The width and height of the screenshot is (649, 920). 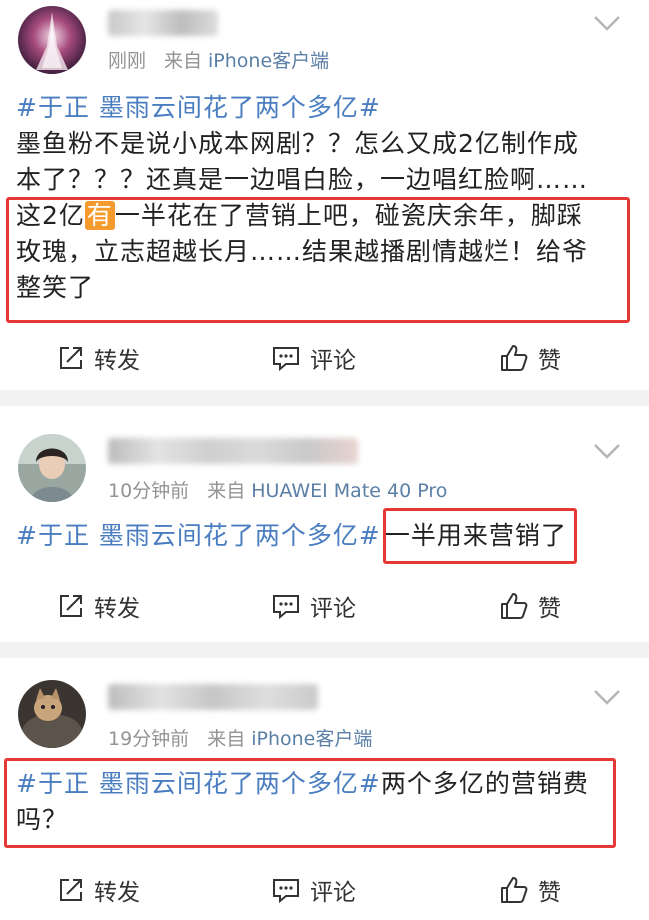 What do you see at coordinates (127, 61) in the screenshot?
I see `post-time: 刚刚` at bounding box center [127, 61].